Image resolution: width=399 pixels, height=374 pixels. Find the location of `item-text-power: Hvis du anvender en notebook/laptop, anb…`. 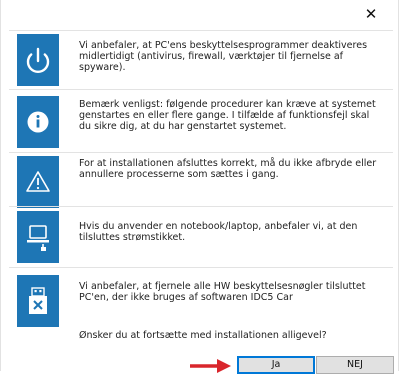

item-text-power: Hvis du anvender en notebook/laptop, anb… is located at coordinates (218, 232).